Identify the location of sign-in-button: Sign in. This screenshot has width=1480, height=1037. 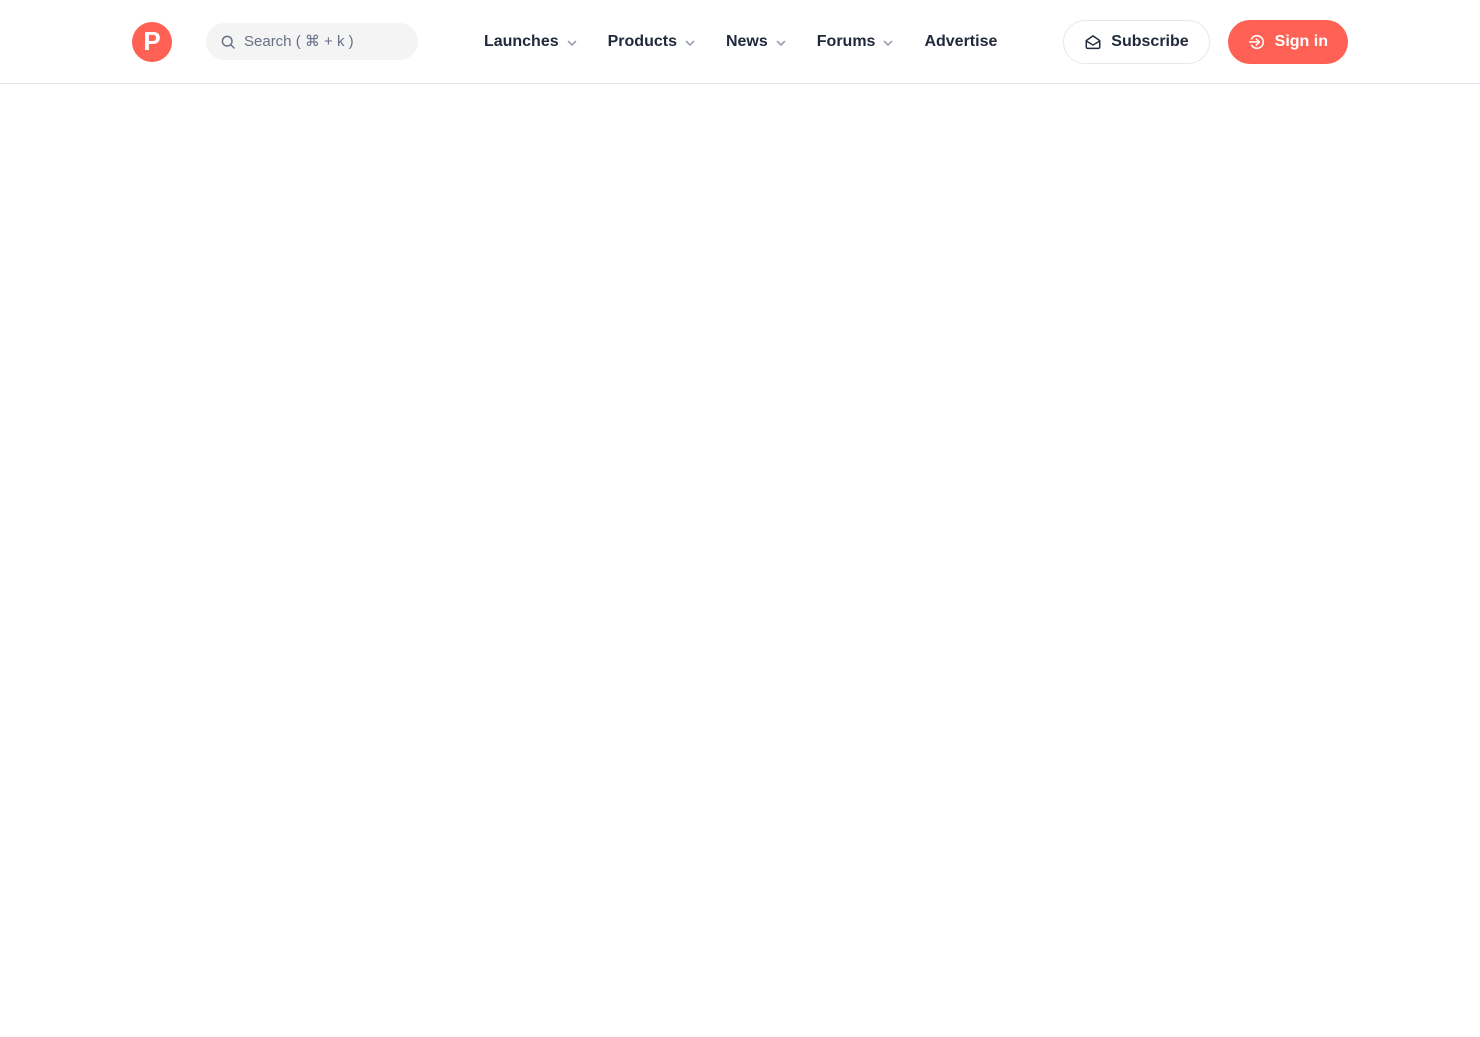
(1287, 41).